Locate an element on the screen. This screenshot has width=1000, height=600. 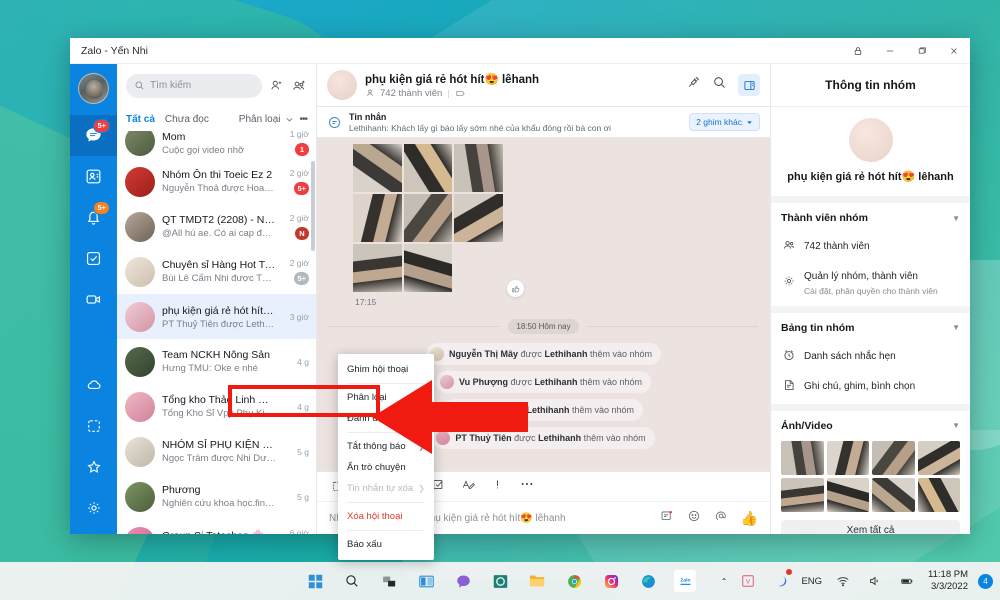
instagram-button is located at coordinates (611, 581).